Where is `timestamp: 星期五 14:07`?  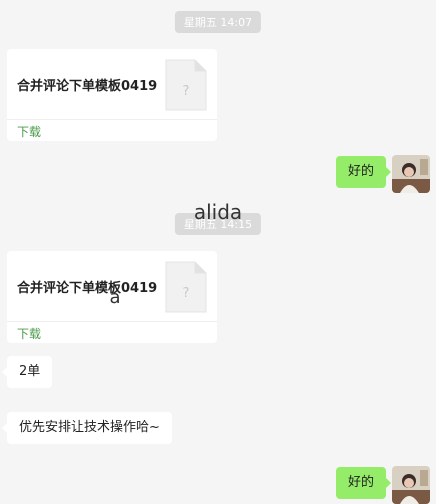 timestamp: 星期五 14:07 is located at coordinates (218, 22).